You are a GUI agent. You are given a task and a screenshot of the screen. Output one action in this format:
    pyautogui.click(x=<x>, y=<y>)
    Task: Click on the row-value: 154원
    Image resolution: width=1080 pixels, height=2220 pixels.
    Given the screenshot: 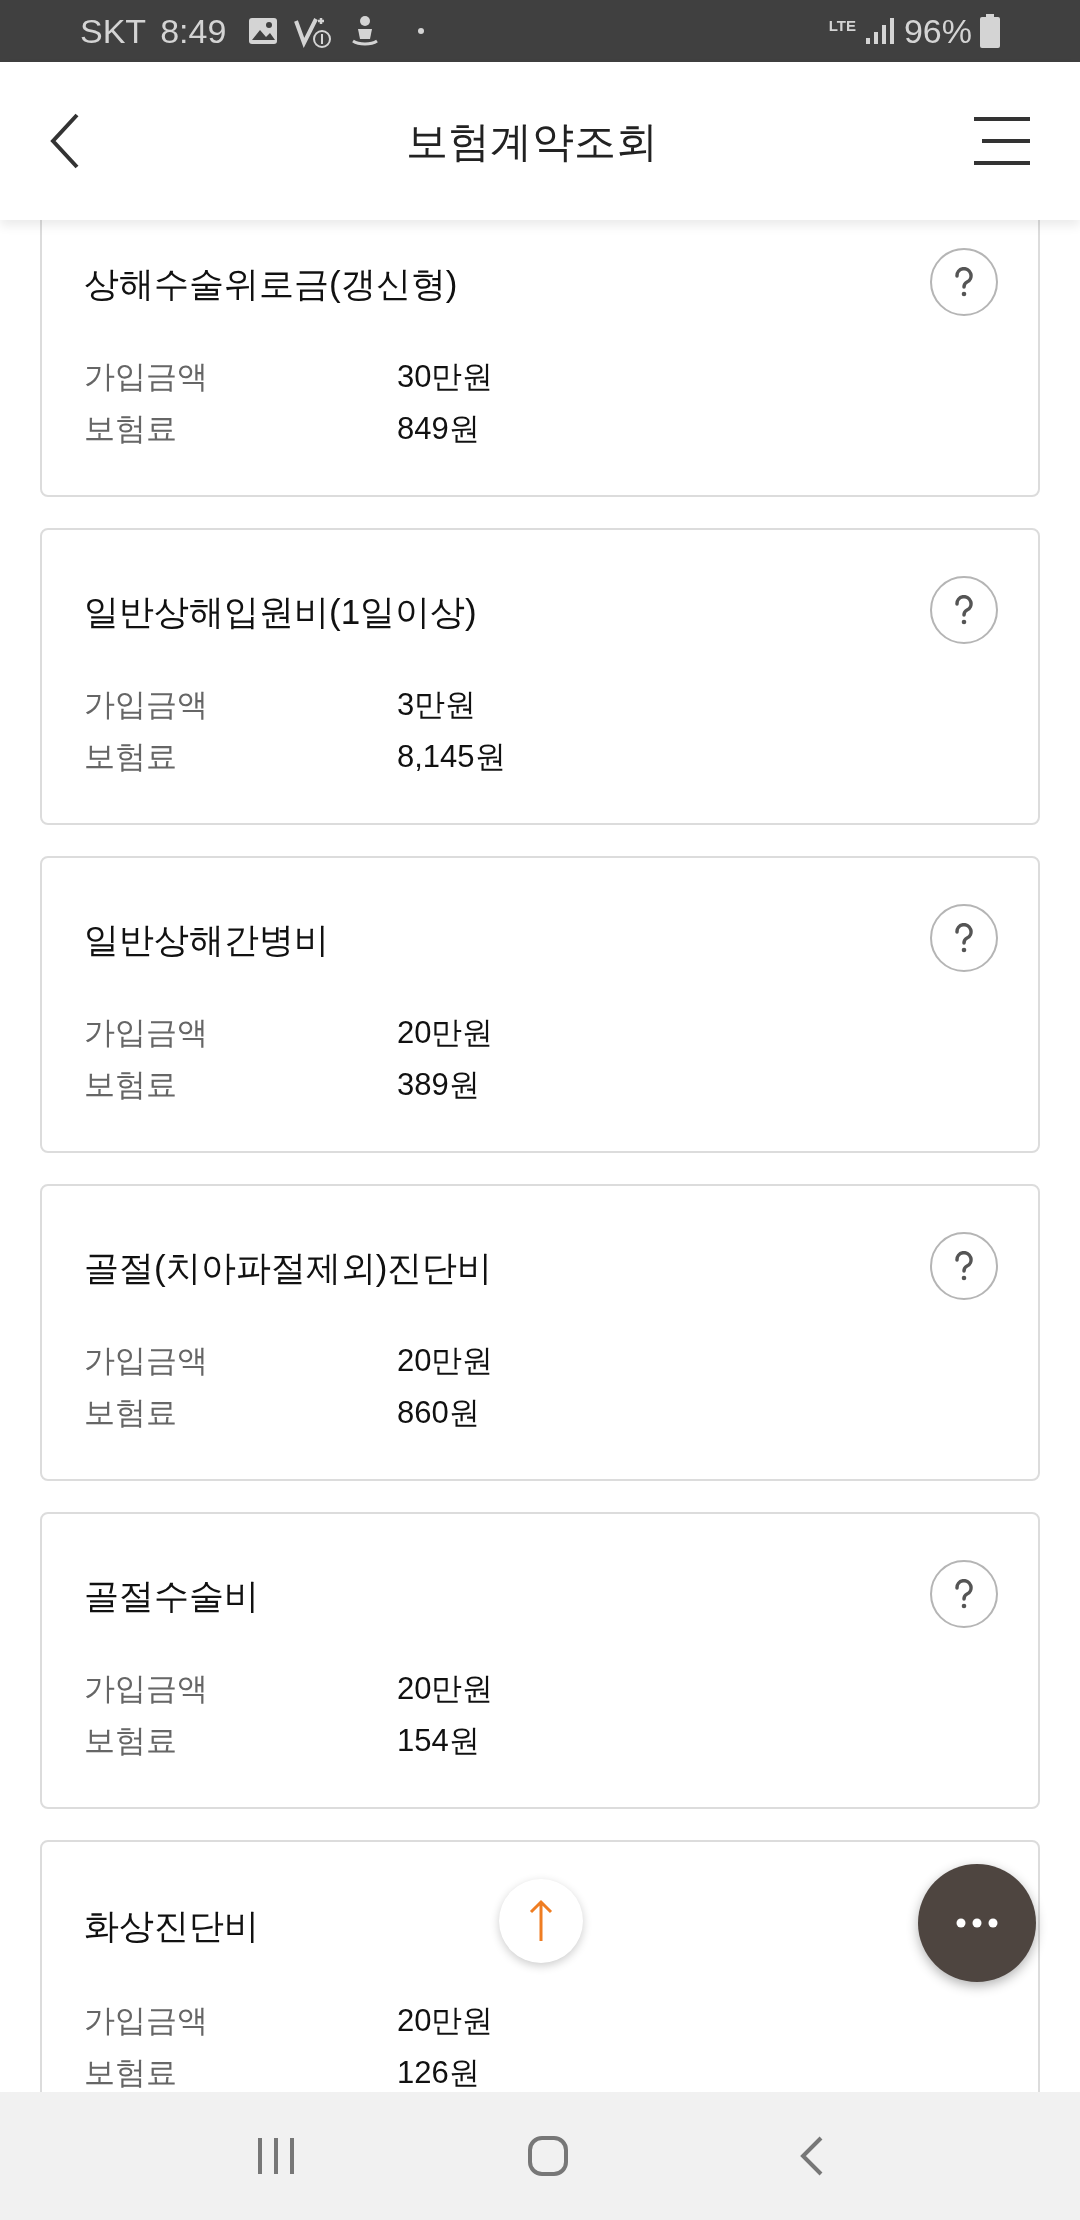 What is the action you would take?
    pyautogui.click(x=438, y=1740)
    